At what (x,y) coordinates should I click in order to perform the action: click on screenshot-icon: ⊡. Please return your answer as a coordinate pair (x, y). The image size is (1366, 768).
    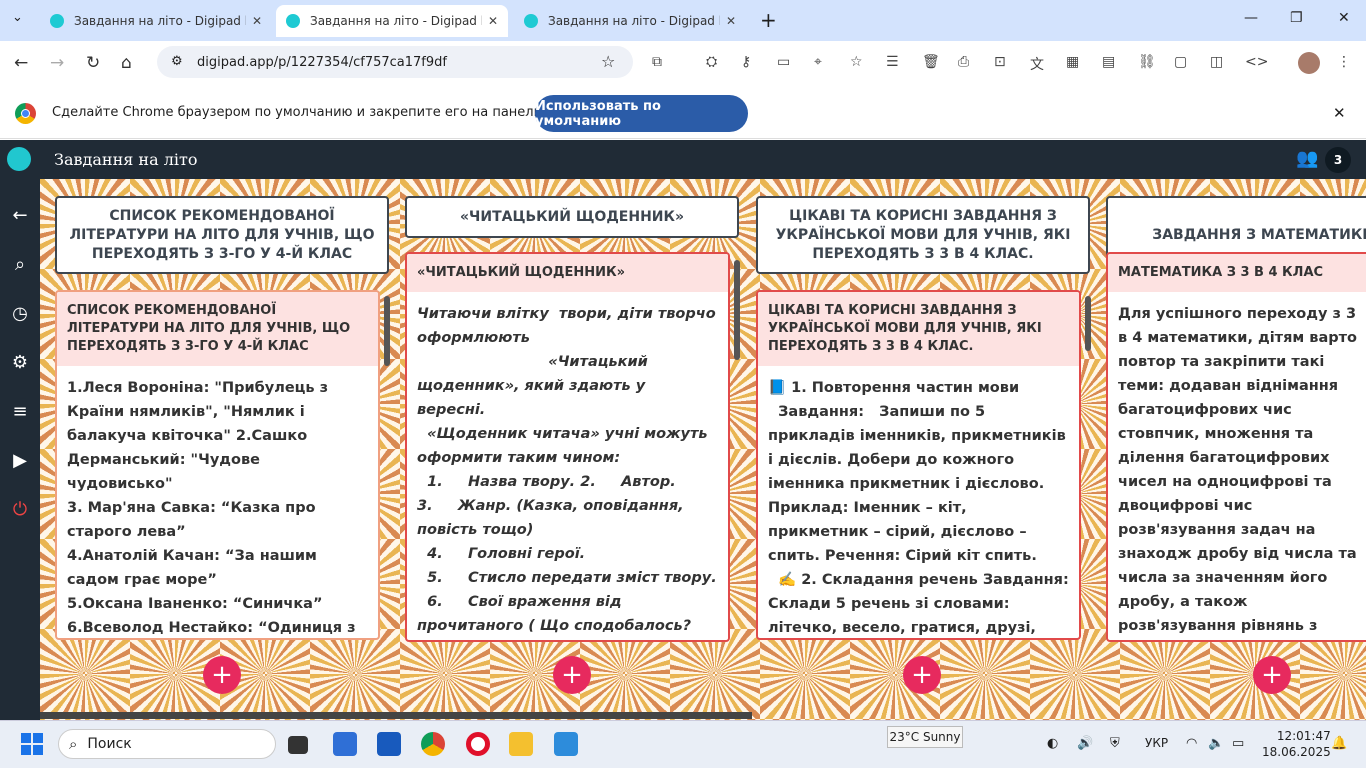
    Looking at the image, I should click on (1000, 62).